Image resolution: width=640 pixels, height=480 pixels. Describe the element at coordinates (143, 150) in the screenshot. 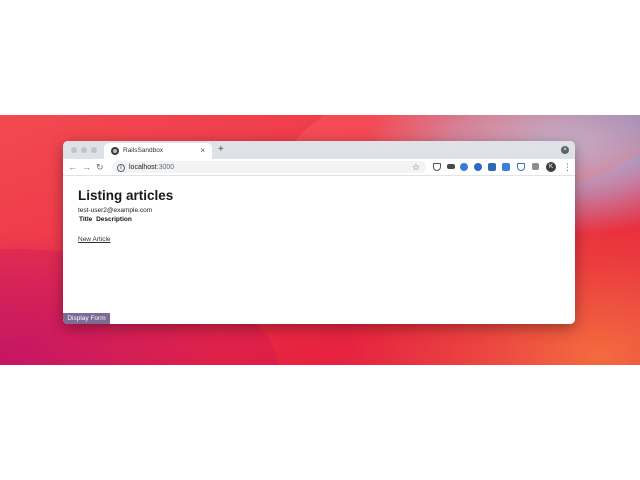

I see `tab-title: RailsSandbox` at that location.